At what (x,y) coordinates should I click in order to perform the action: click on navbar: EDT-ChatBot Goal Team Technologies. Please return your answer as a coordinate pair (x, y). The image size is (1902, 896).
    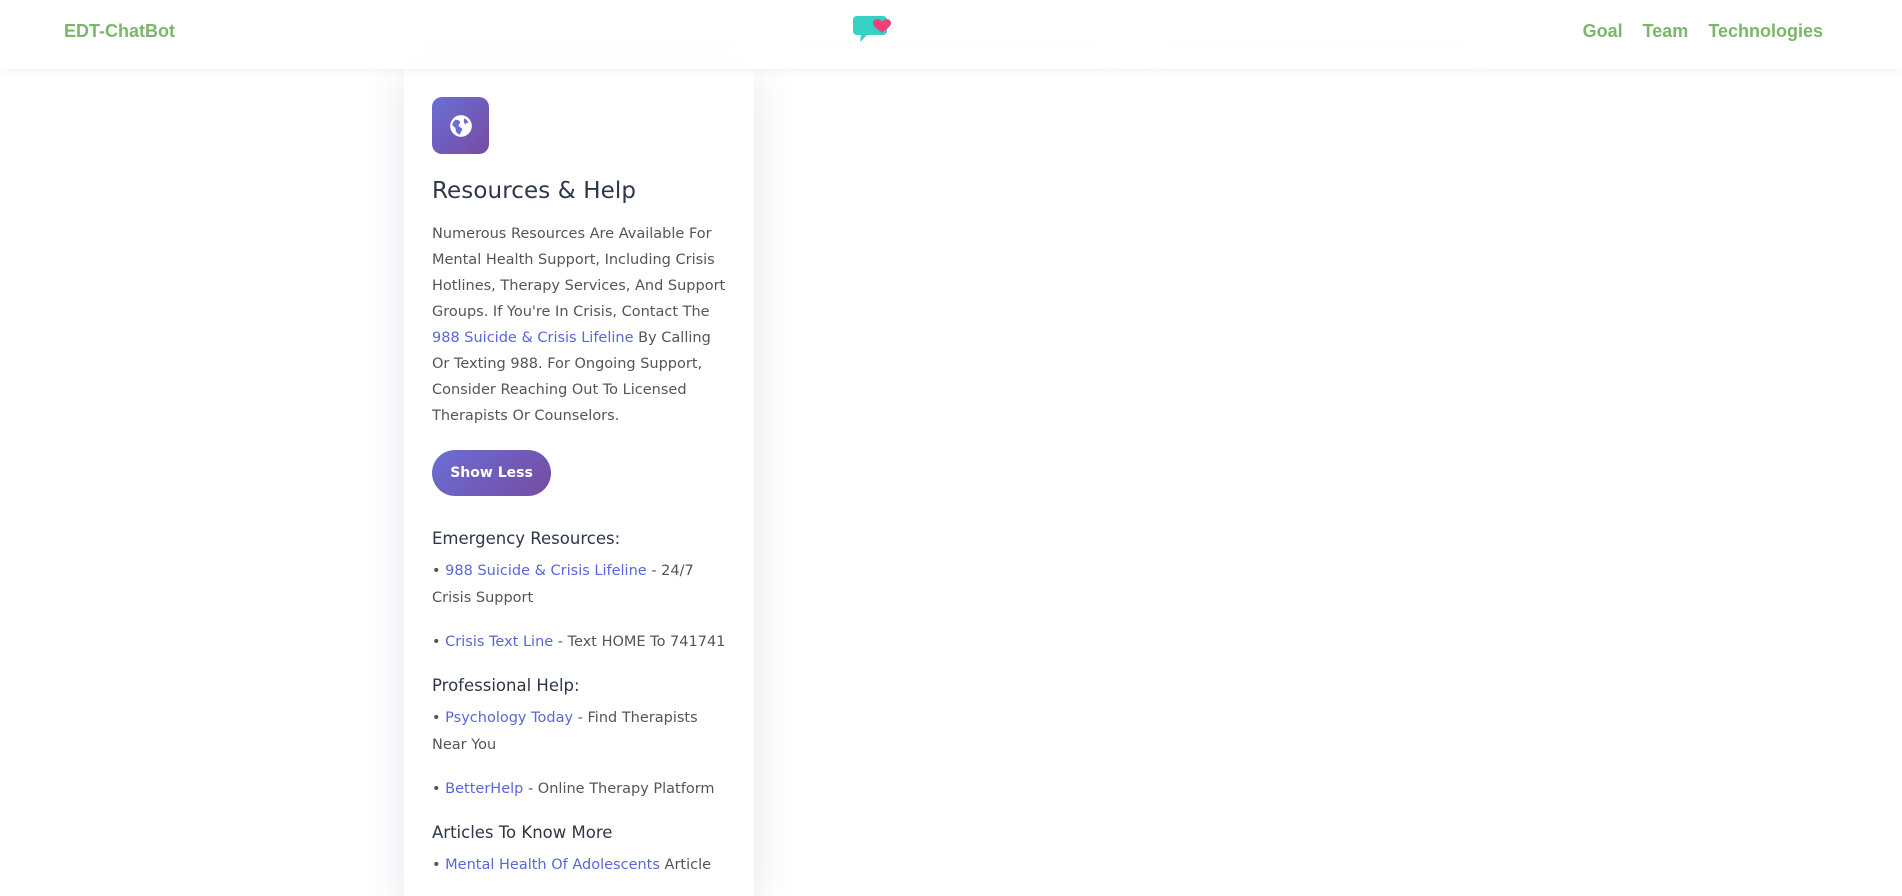
    Looking at the image, I should click on (951, 34).